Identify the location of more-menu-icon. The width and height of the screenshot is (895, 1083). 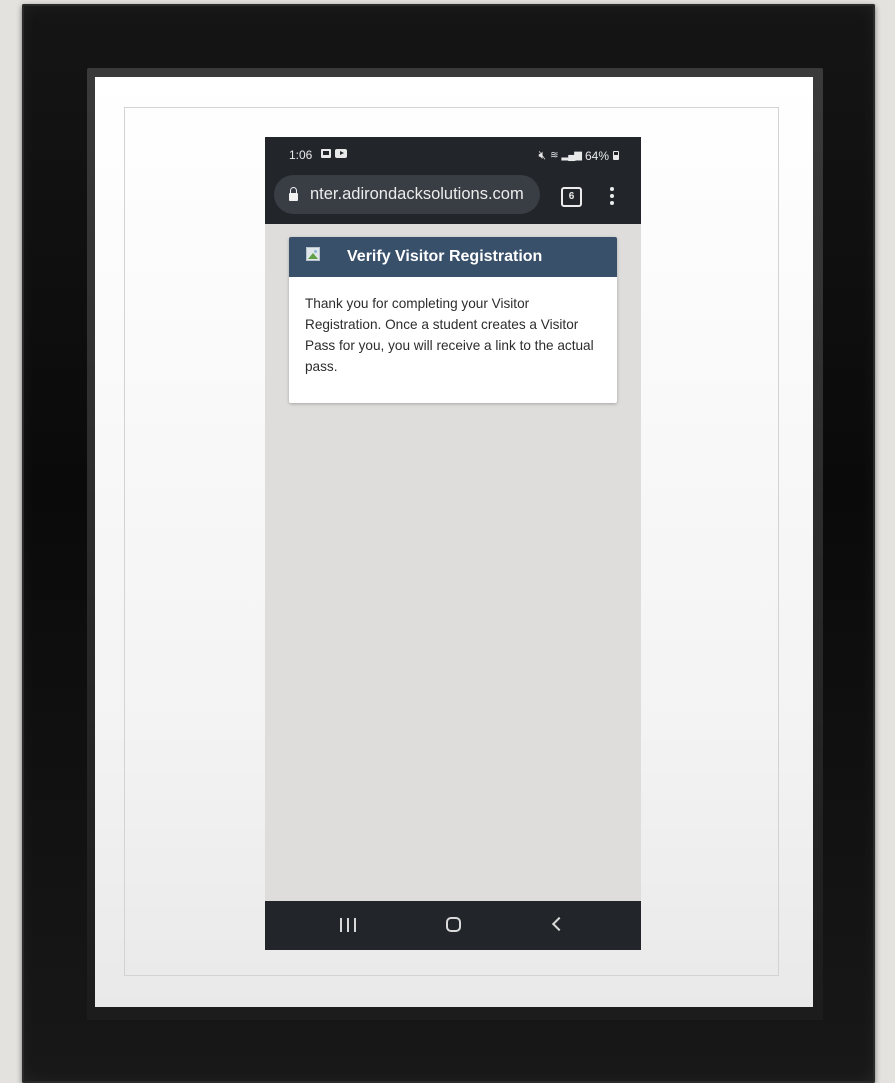
(612, 196).